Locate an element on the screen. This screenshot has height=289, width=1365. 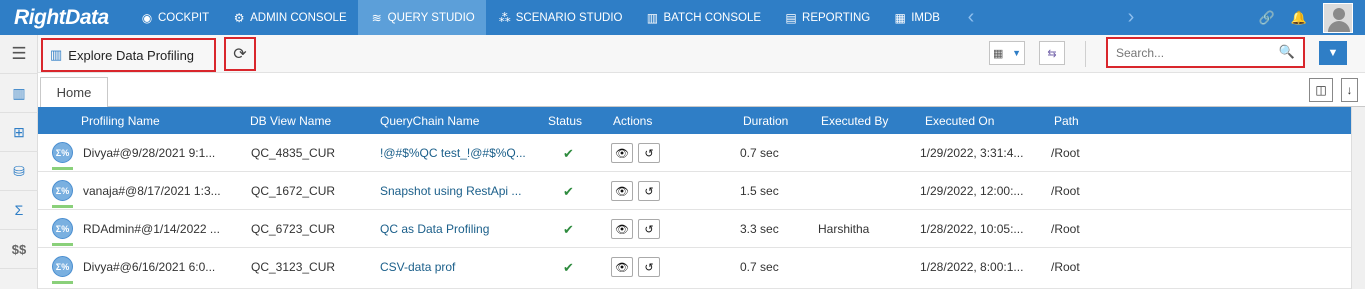
cell-db-view-name: QC_3123_CUR is located at coordinates (293, 267).